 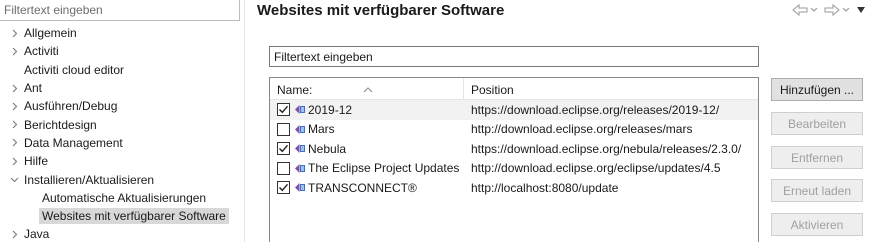 I want to click on site-name: Nebula, so click(x=327, y=148).